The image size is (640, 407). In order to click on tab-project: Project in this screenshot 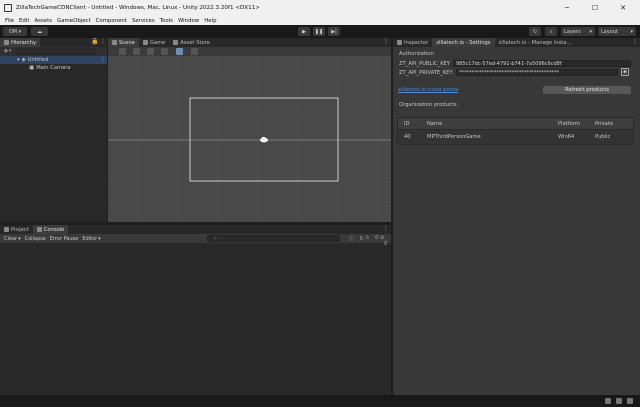, I will do `click(16, 229)`.